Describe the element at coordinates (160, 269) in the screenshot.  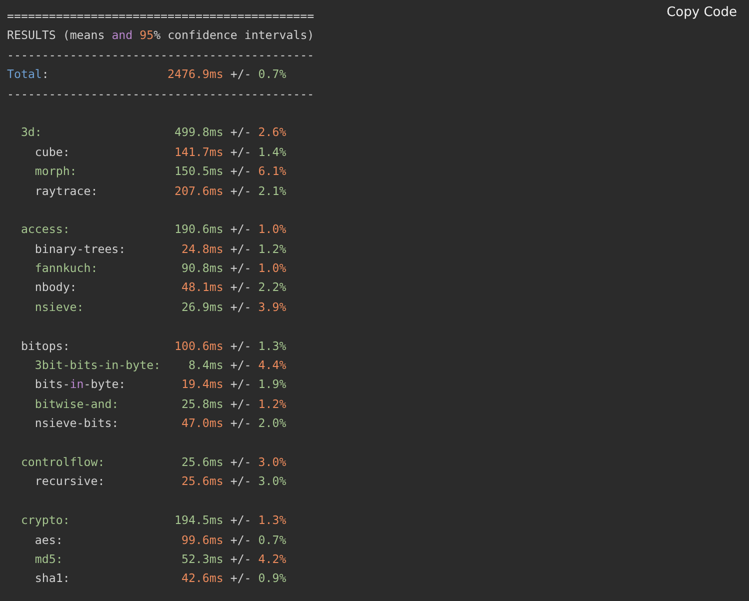
I see `code-line: fannkuch: 90.8ms +/- 1.0%` at that location.